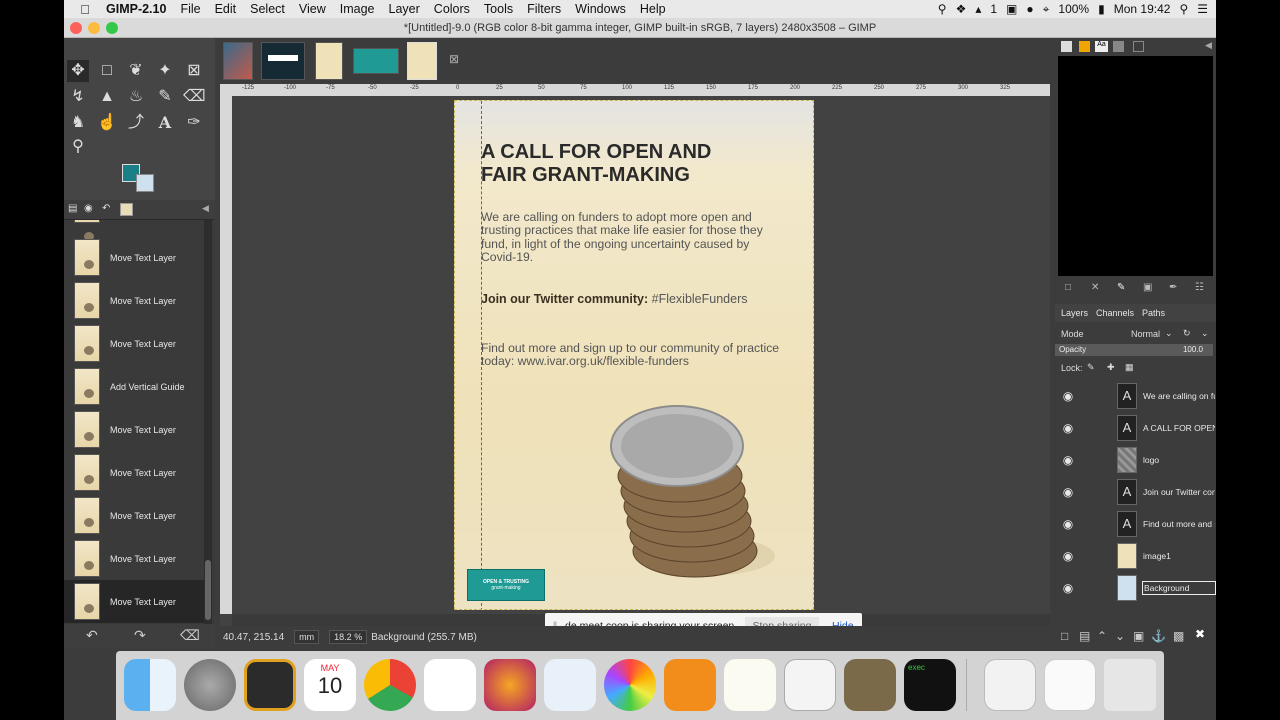  I want to click on list-item-selected: Move Text Layer, so click(134, 601).